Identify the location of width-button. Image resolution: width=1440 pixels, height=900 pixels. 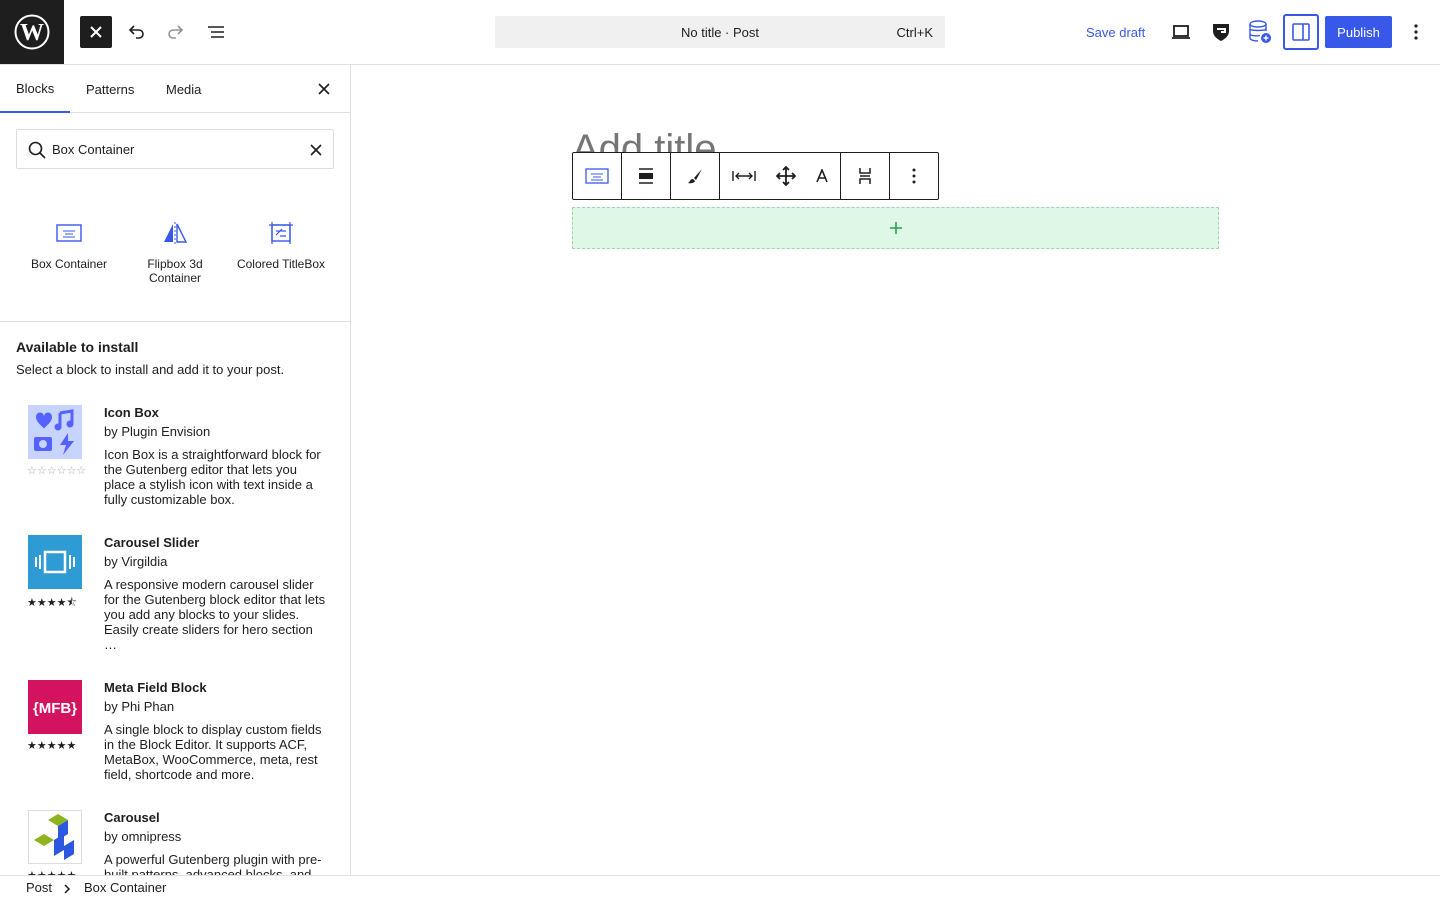
(744, 176).